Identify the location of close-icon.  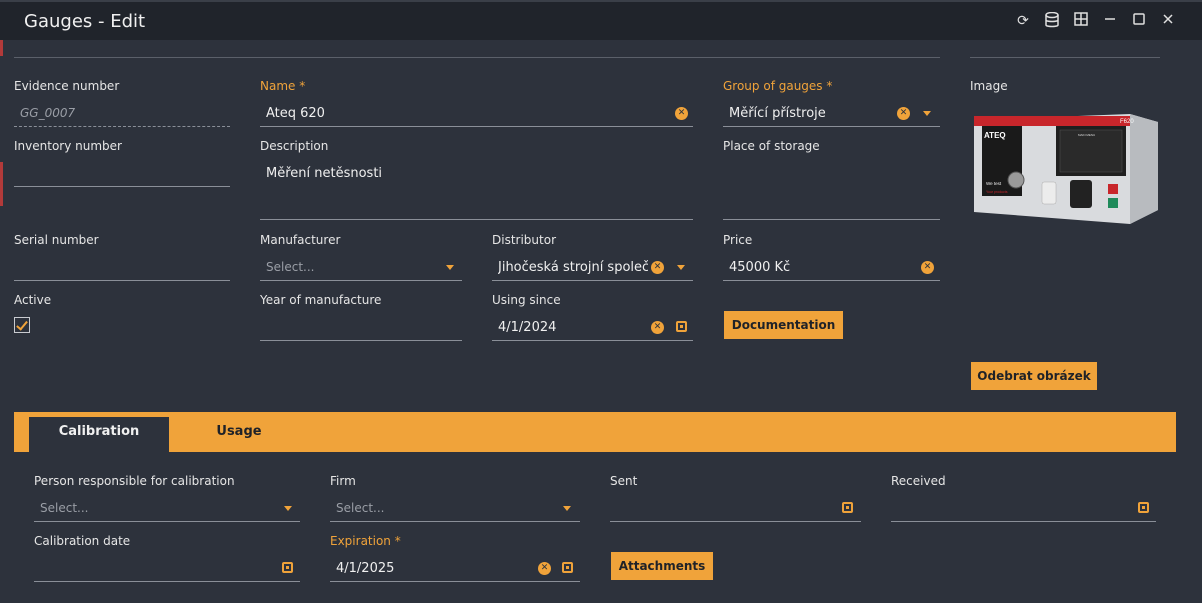
(1168, 21).